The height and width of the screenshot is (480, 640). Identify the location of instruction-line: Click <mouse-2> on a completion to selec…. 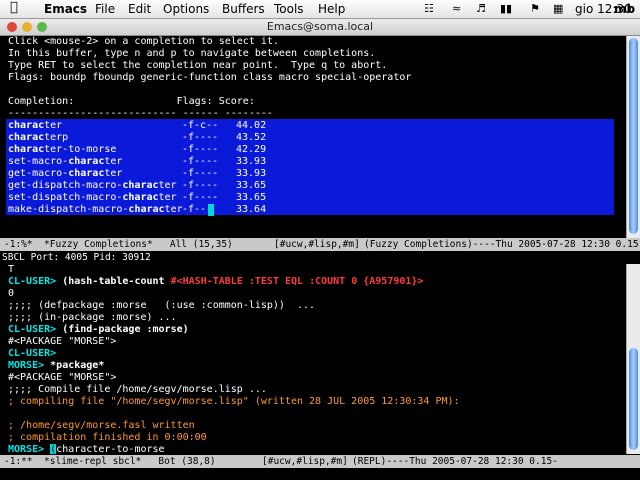
(143, 41).